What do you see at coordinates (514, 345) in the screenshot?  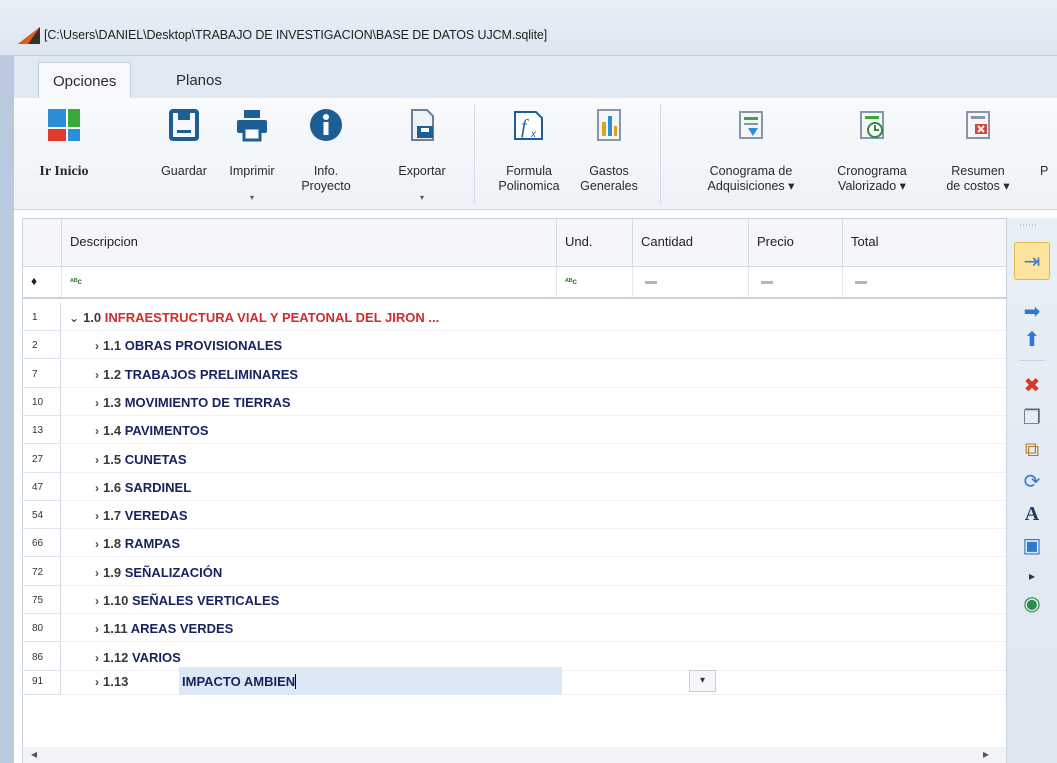 I see `table-row: 2 › 1.1 OBRAS PROVISIONALES` at bounding box center [514, 345].